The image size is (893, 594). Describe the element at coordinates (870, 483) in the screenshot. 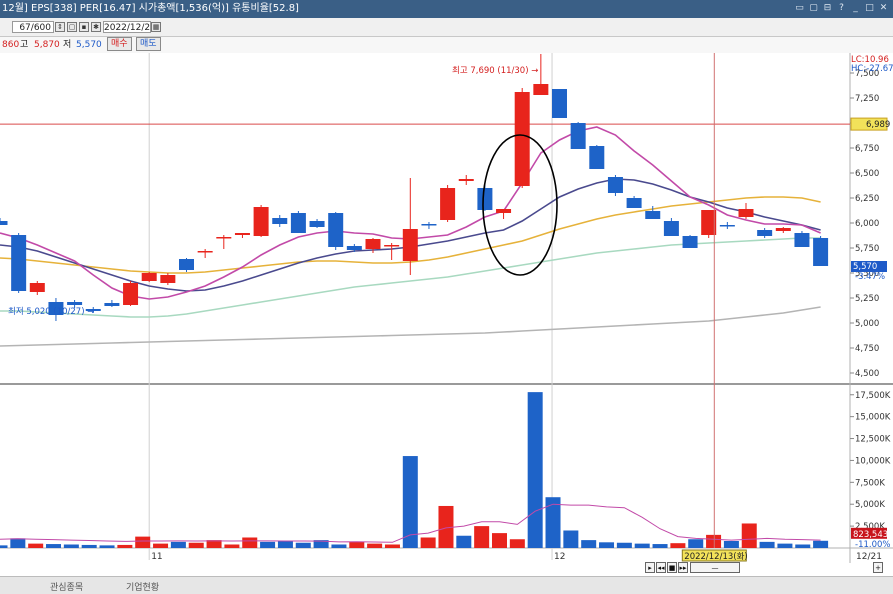

I see `volume-tick-label: 7,500K` at that location.